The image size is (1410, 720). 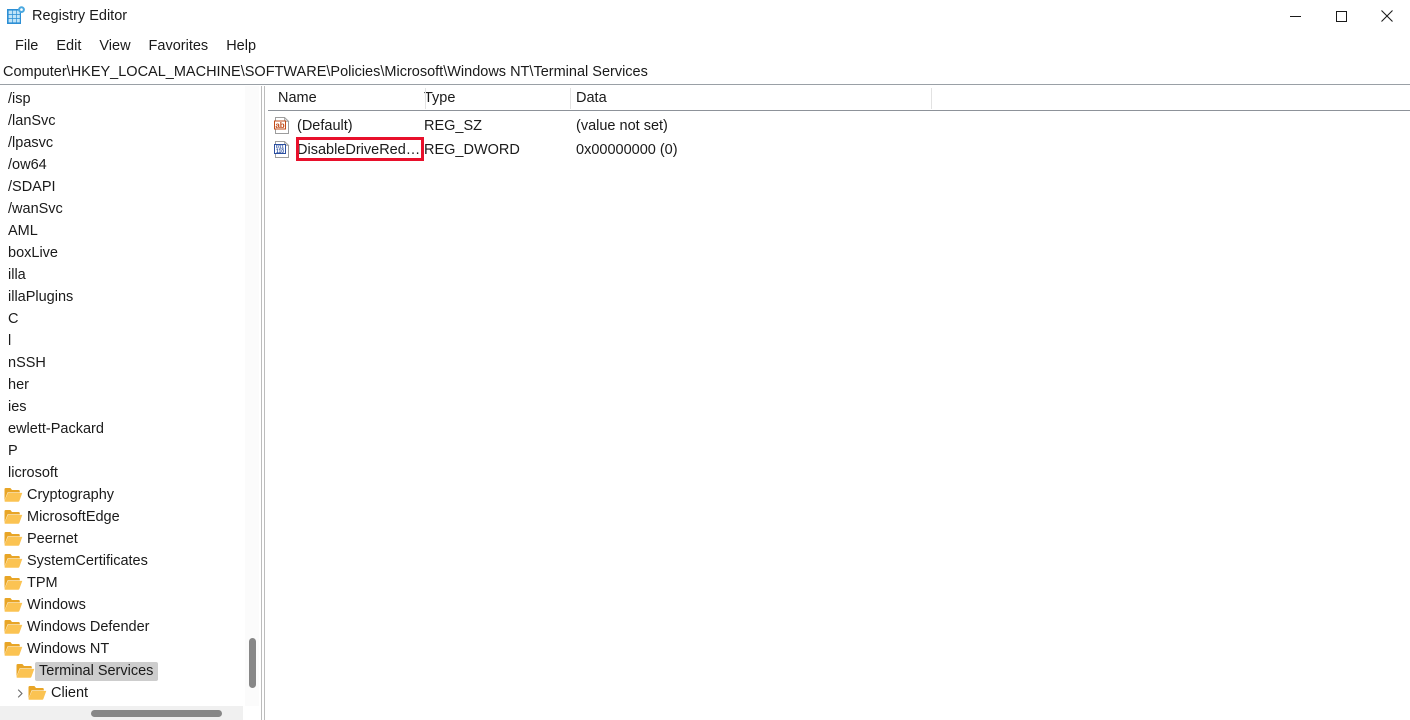 What do you see at coordinates (591, 98) in the screenshot?
I see `column-header-data: Data` at bounding box center [591, 98].